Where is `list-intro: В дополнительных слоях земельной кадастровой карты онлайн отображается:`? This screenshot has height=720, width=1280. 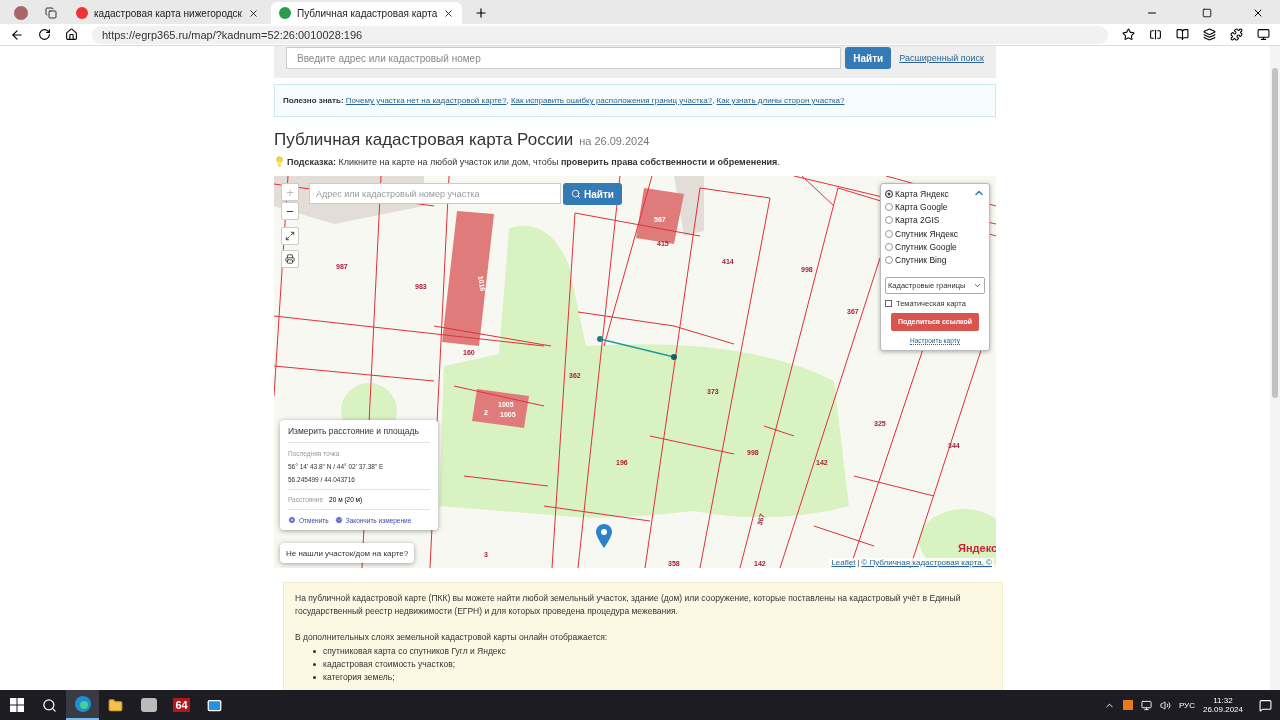
list-intro: В дополнительных слоях земельной кадастровой карты онлайн отображается: is located at coordinates (452, 638).